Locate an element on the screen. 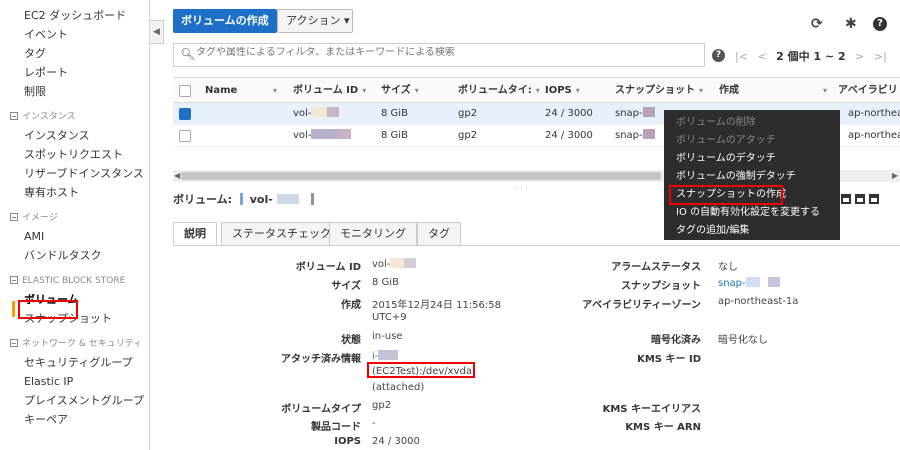 The image size is (900, 450). nav-spot-requests: スポットリクエスト is located at coordinates (74, 154).